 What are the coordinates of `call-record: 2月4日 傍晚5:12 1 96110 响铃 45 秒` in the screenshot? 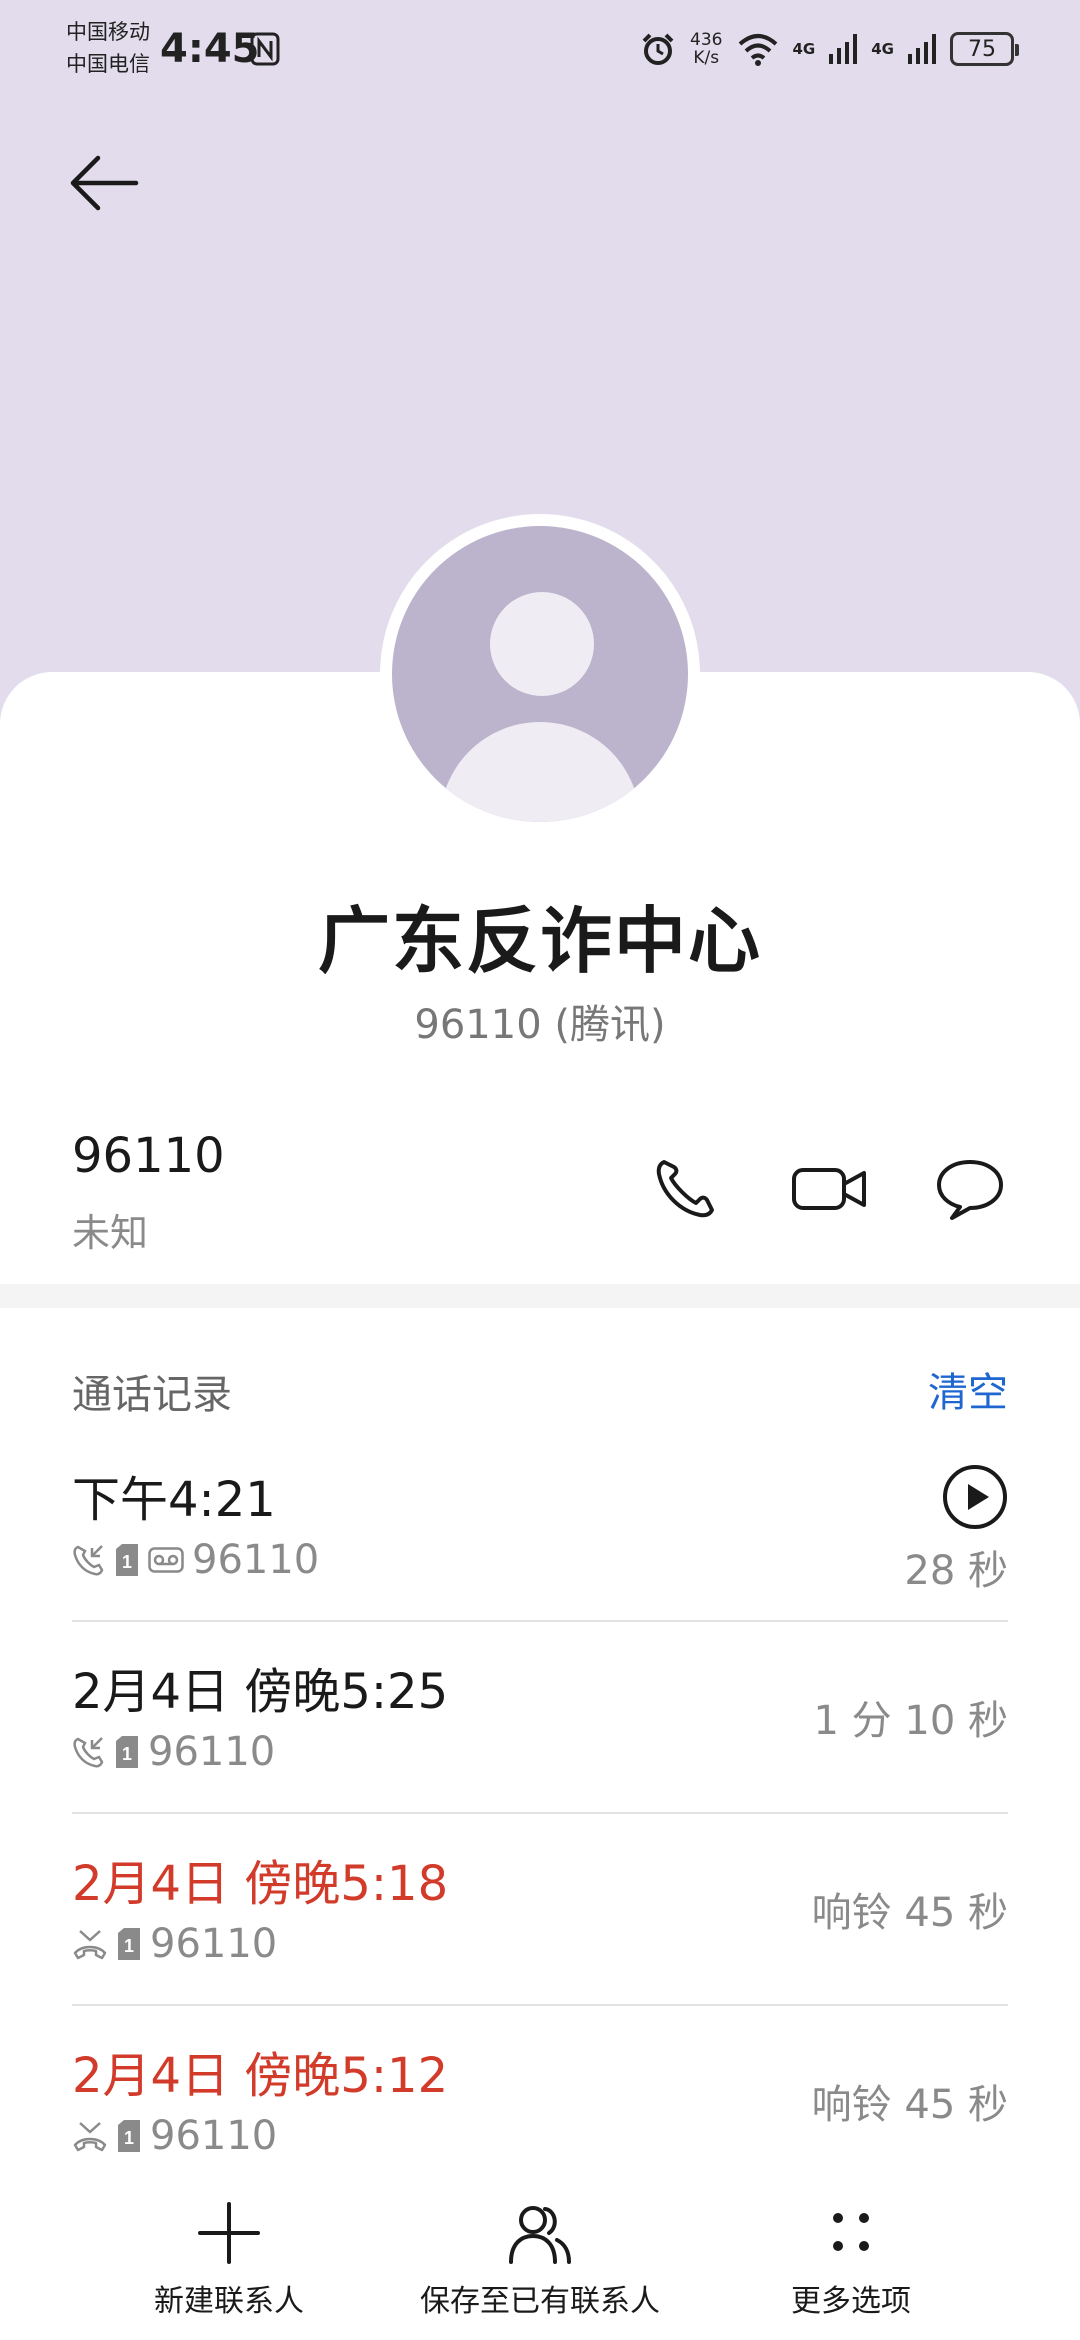 It's located at (540, 2102).